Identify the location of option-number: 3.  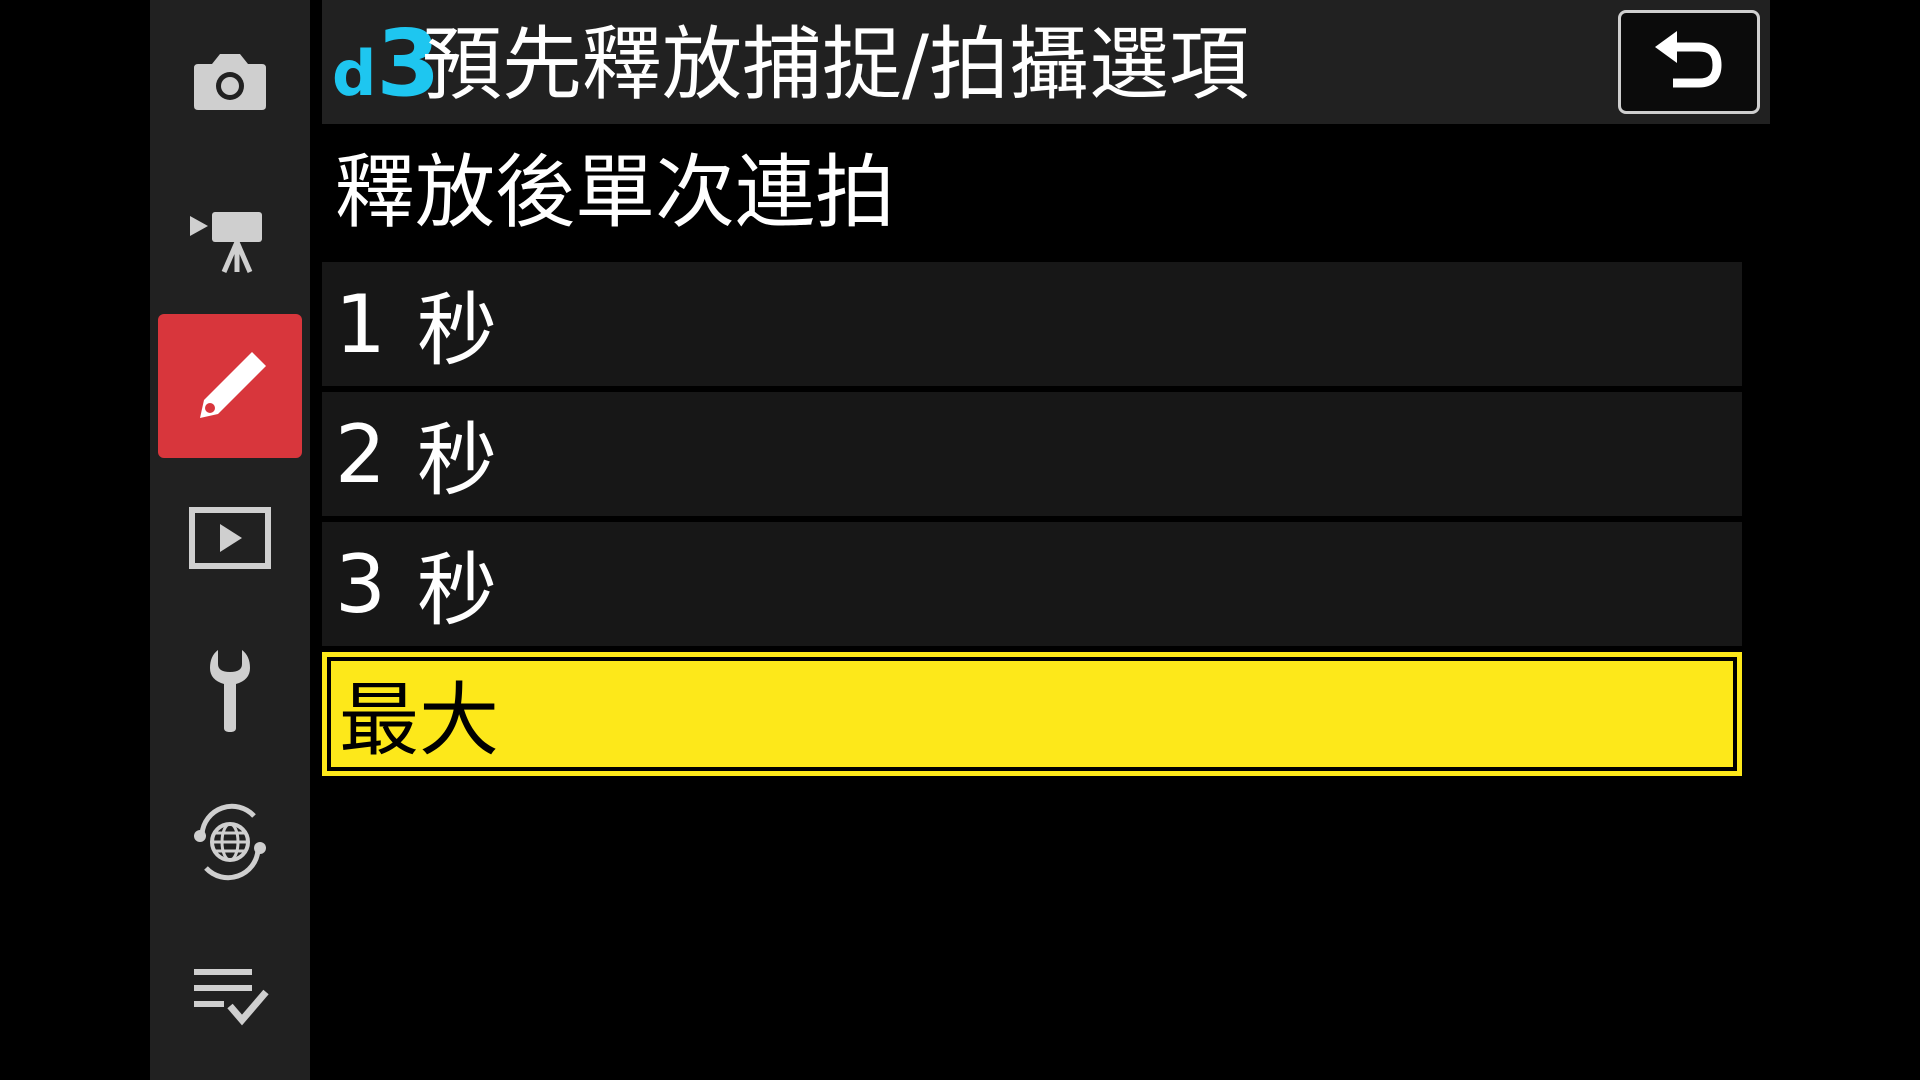
(360, 584).